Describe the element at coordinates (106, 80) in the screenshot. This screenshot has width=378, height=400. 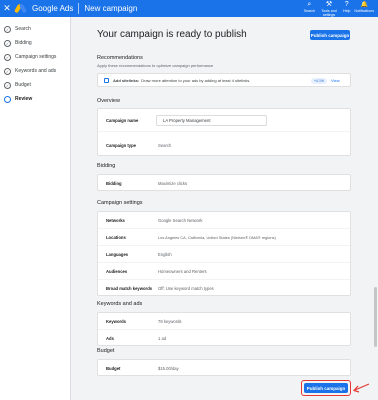
I see `sitelink-icon` at that location.